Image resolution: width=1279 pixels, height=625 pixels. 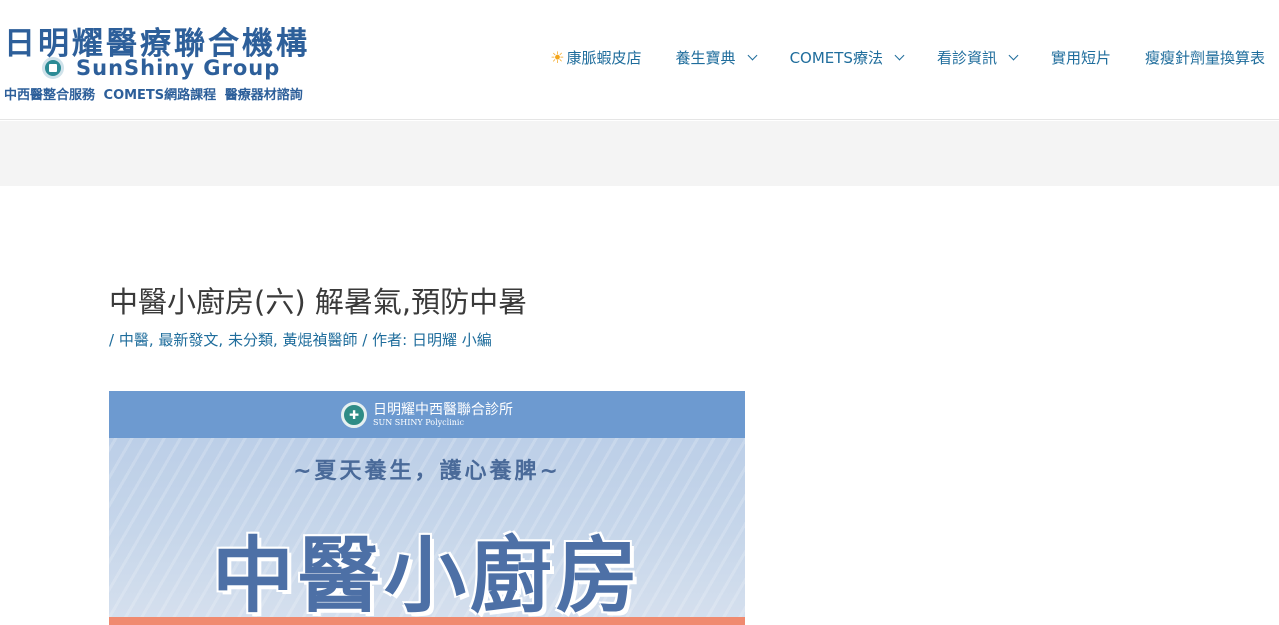 I want to click on page-title-band, so click(x=639, y=153).